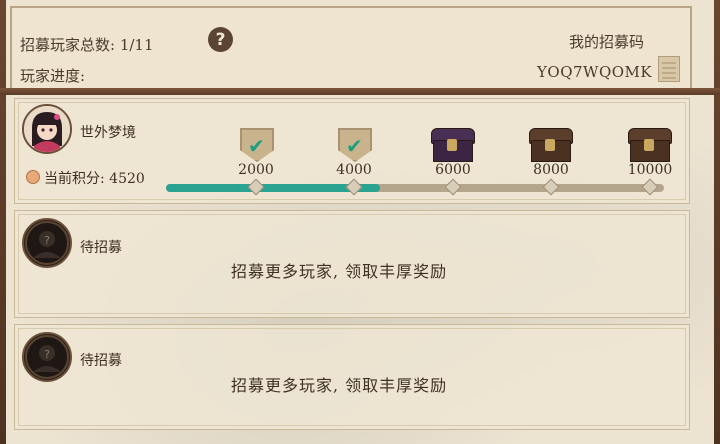  I want to click on player-avatar, so click(47, 129).